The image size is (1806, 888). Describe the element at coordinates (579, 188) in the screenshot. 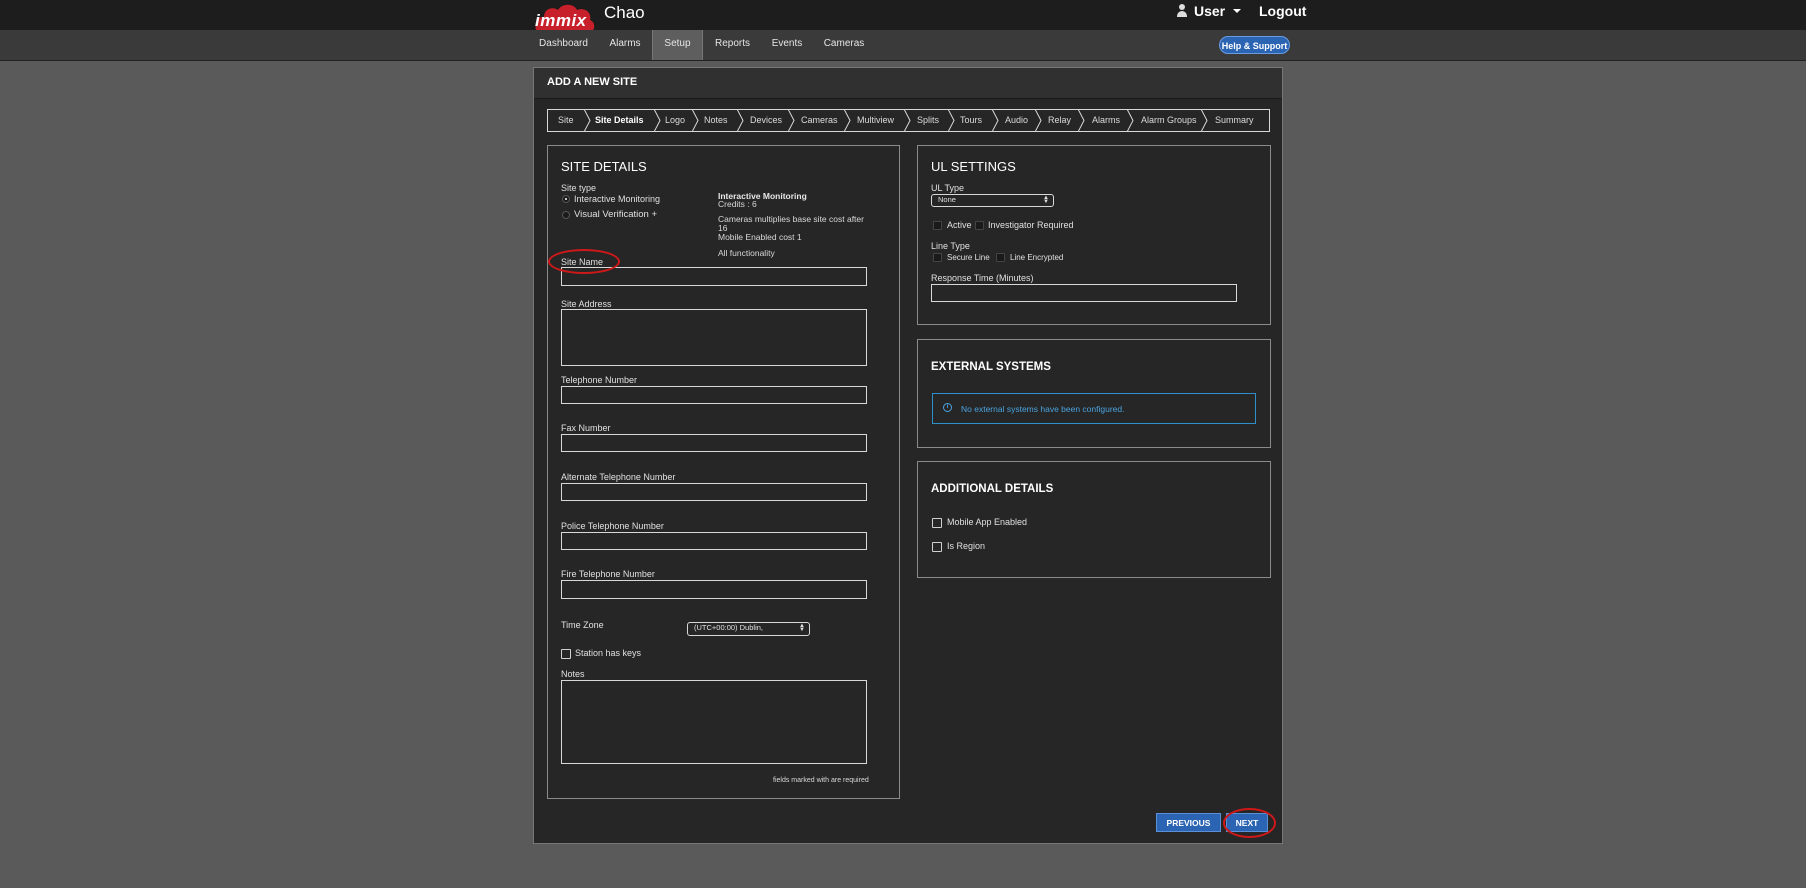

I see `site-type-label: Site type` at that location.